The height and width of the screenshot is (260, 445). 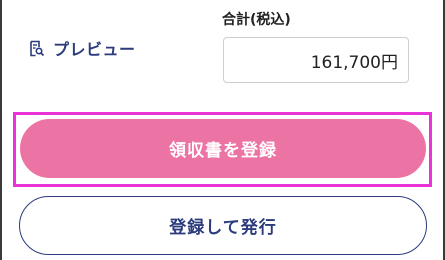 What do you see at coordinates (36, 48) in the screenshot?
I see `preview-doc-search-icon` at bounding box center [36, 48].